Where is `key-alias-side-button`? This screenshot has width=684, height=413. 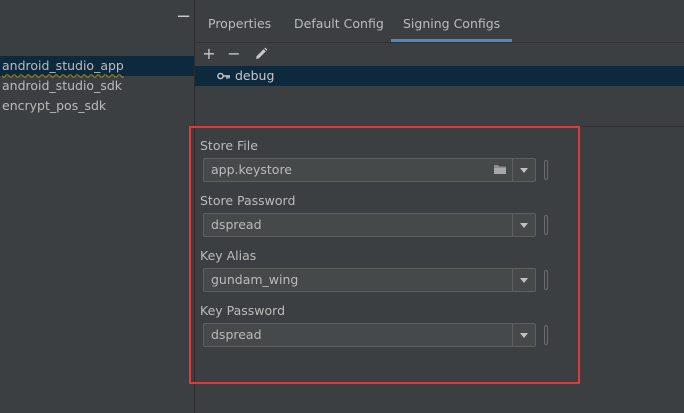 key-alias-side-button is located at coordinates (546, 280).